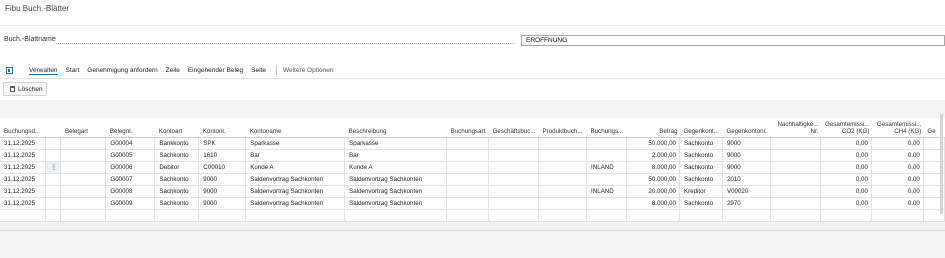 The width and height of the screenshot is (945, 258). I want to click on action-start: Start, so click(73, 70).